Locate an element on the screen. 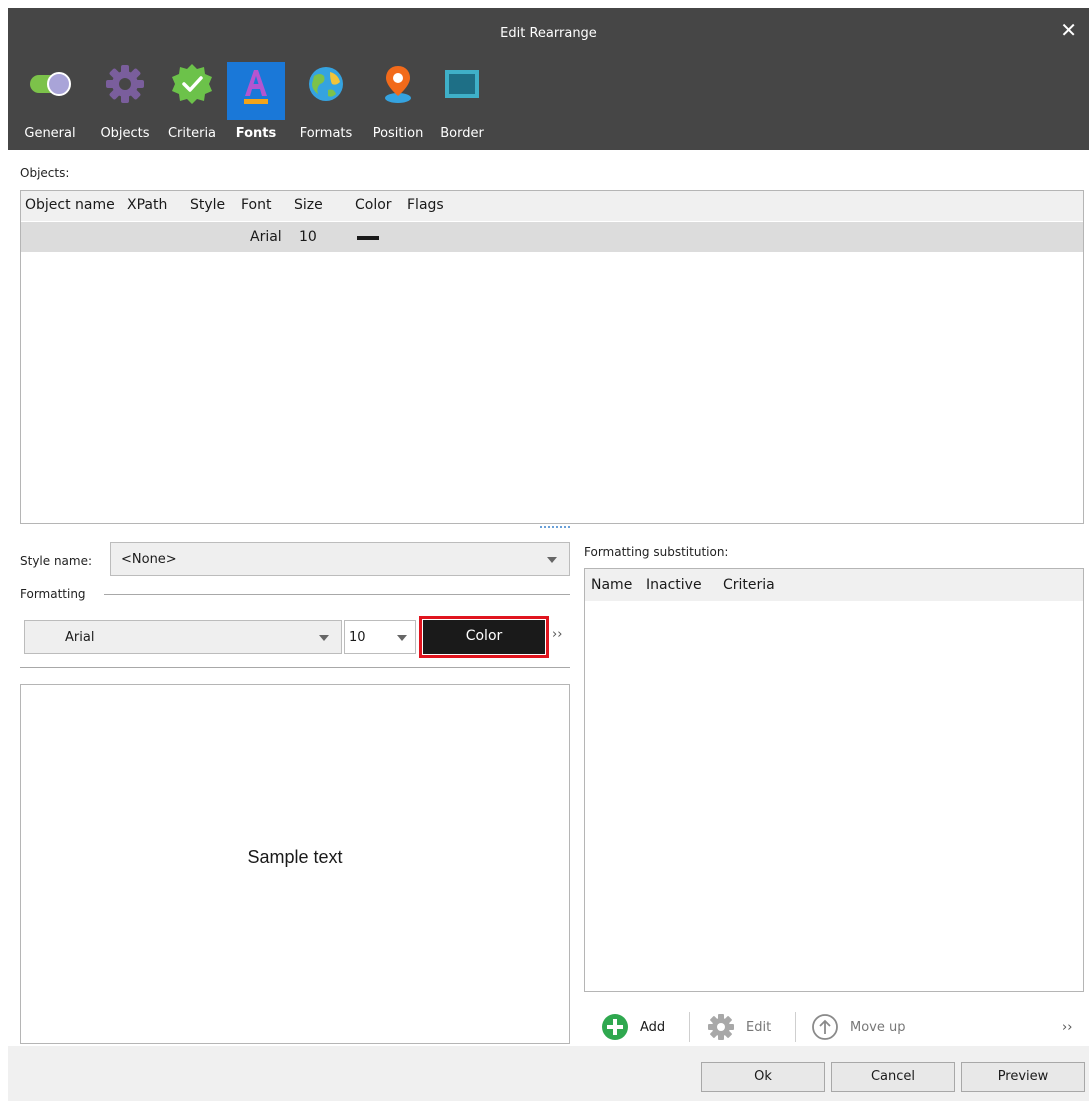  cell-size: 10 is located at coordinates (308, 237).